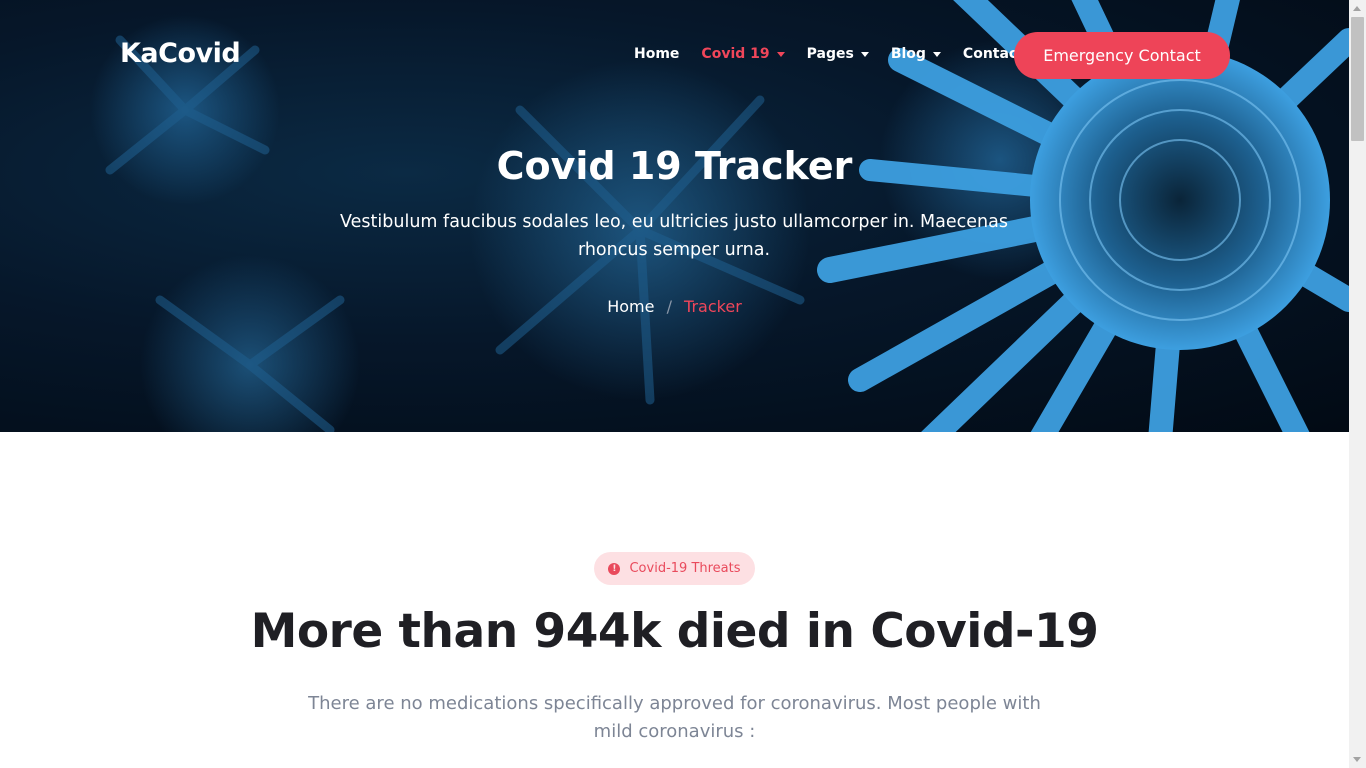  Describe the element at coordinates (685, 568) in the screenshot. I see `badge-label: Covid-19 Threats` at that location.